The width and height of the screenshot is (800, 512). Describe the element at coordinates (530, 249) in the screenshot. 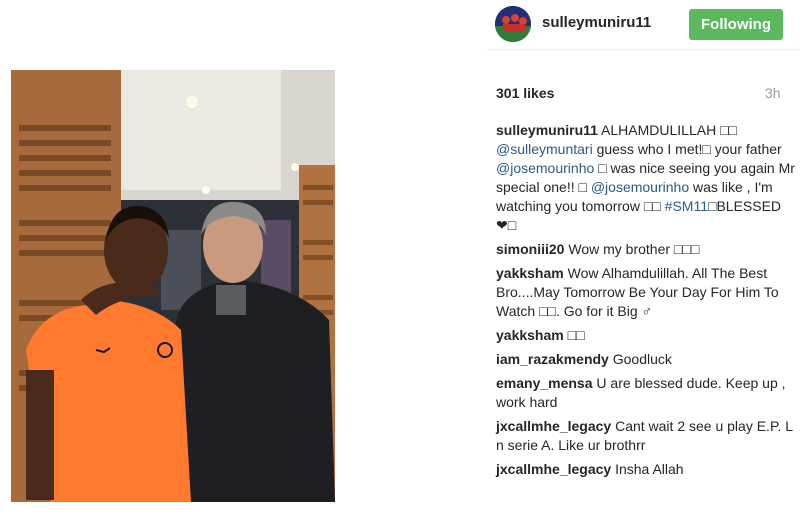

I see `comment-username: simoniii20` at that location.